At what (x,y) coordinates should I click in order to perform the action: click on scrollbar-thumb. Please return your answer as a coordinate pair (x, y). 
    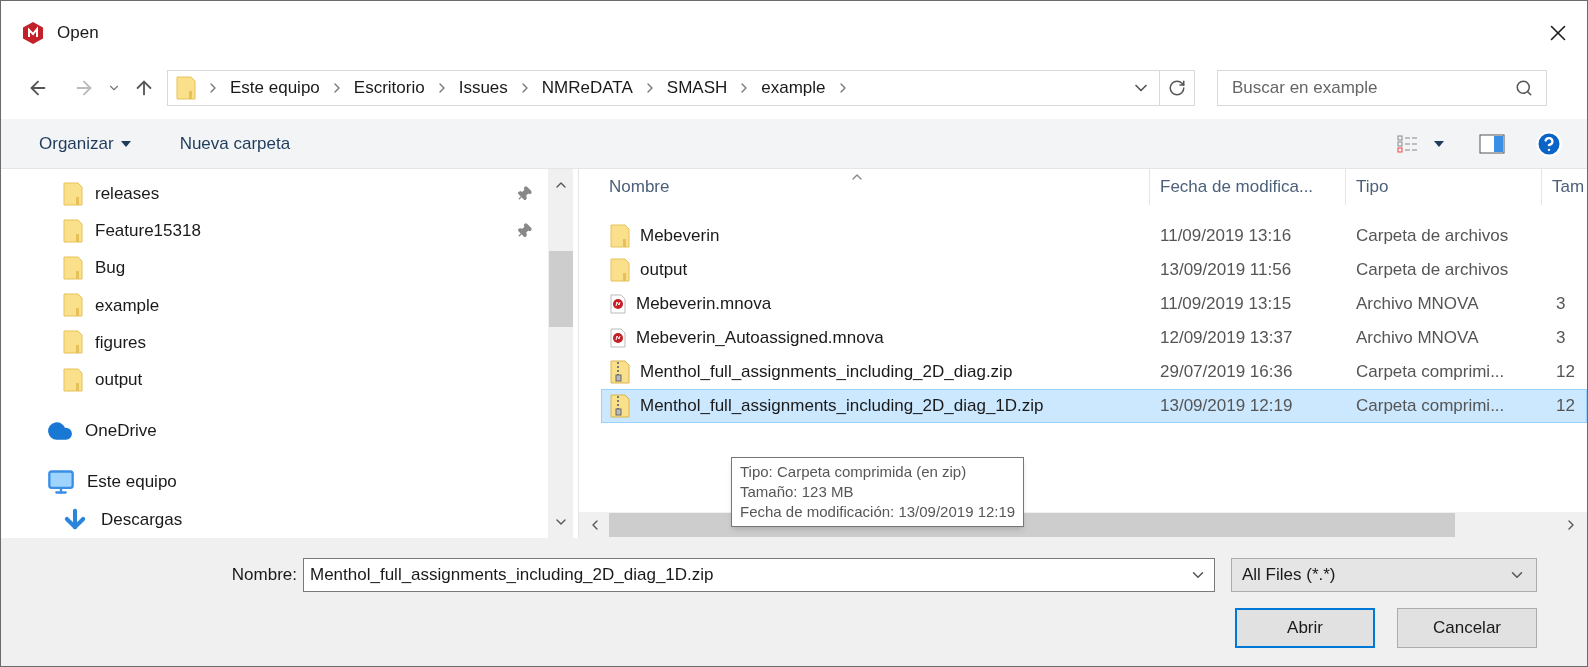
    Looking at the image, I should click on (560, 288).